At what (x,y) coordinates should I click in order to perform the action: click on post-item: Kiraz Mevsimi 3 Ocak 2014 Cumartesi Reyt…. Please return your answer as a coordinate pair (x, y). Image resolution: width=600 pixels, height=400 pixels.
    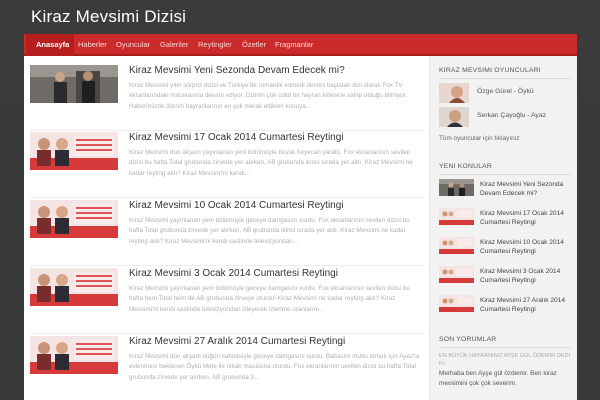
    Looking at the image, I should click on (227, 301).